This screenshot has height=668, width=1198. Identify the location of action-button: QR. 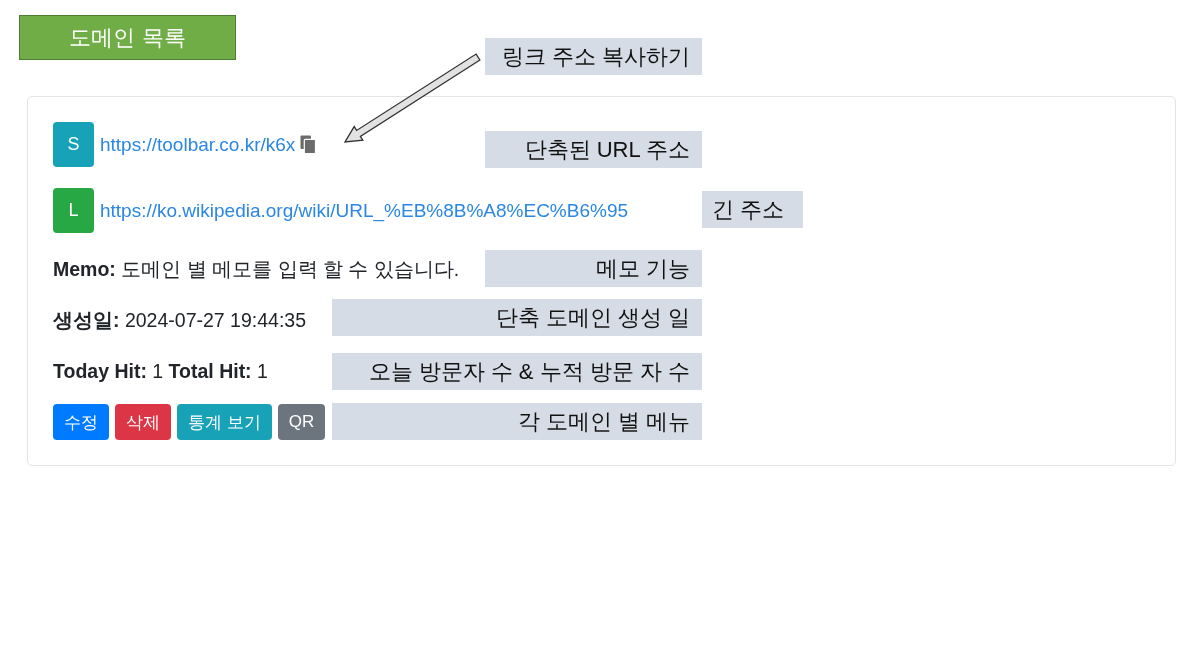
(301, 422).